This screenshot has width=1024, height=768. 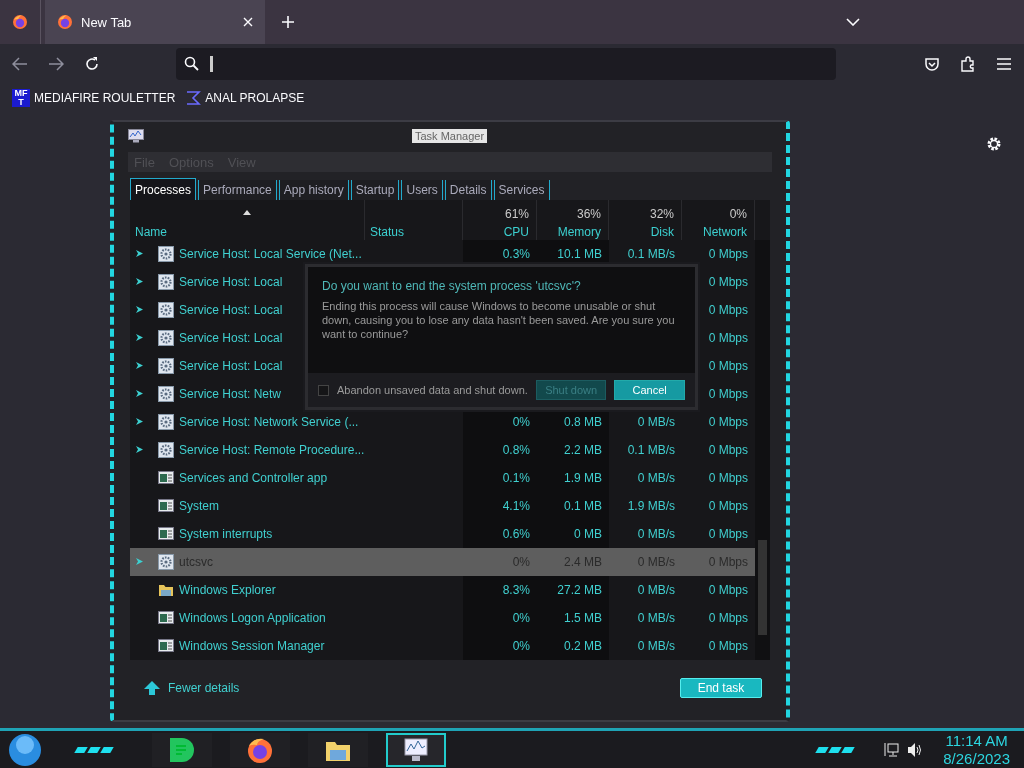 What do you see at coordinates (579, 232) in the screenshot?
I see `column-header: Memory` at bounding box center [579, 232].